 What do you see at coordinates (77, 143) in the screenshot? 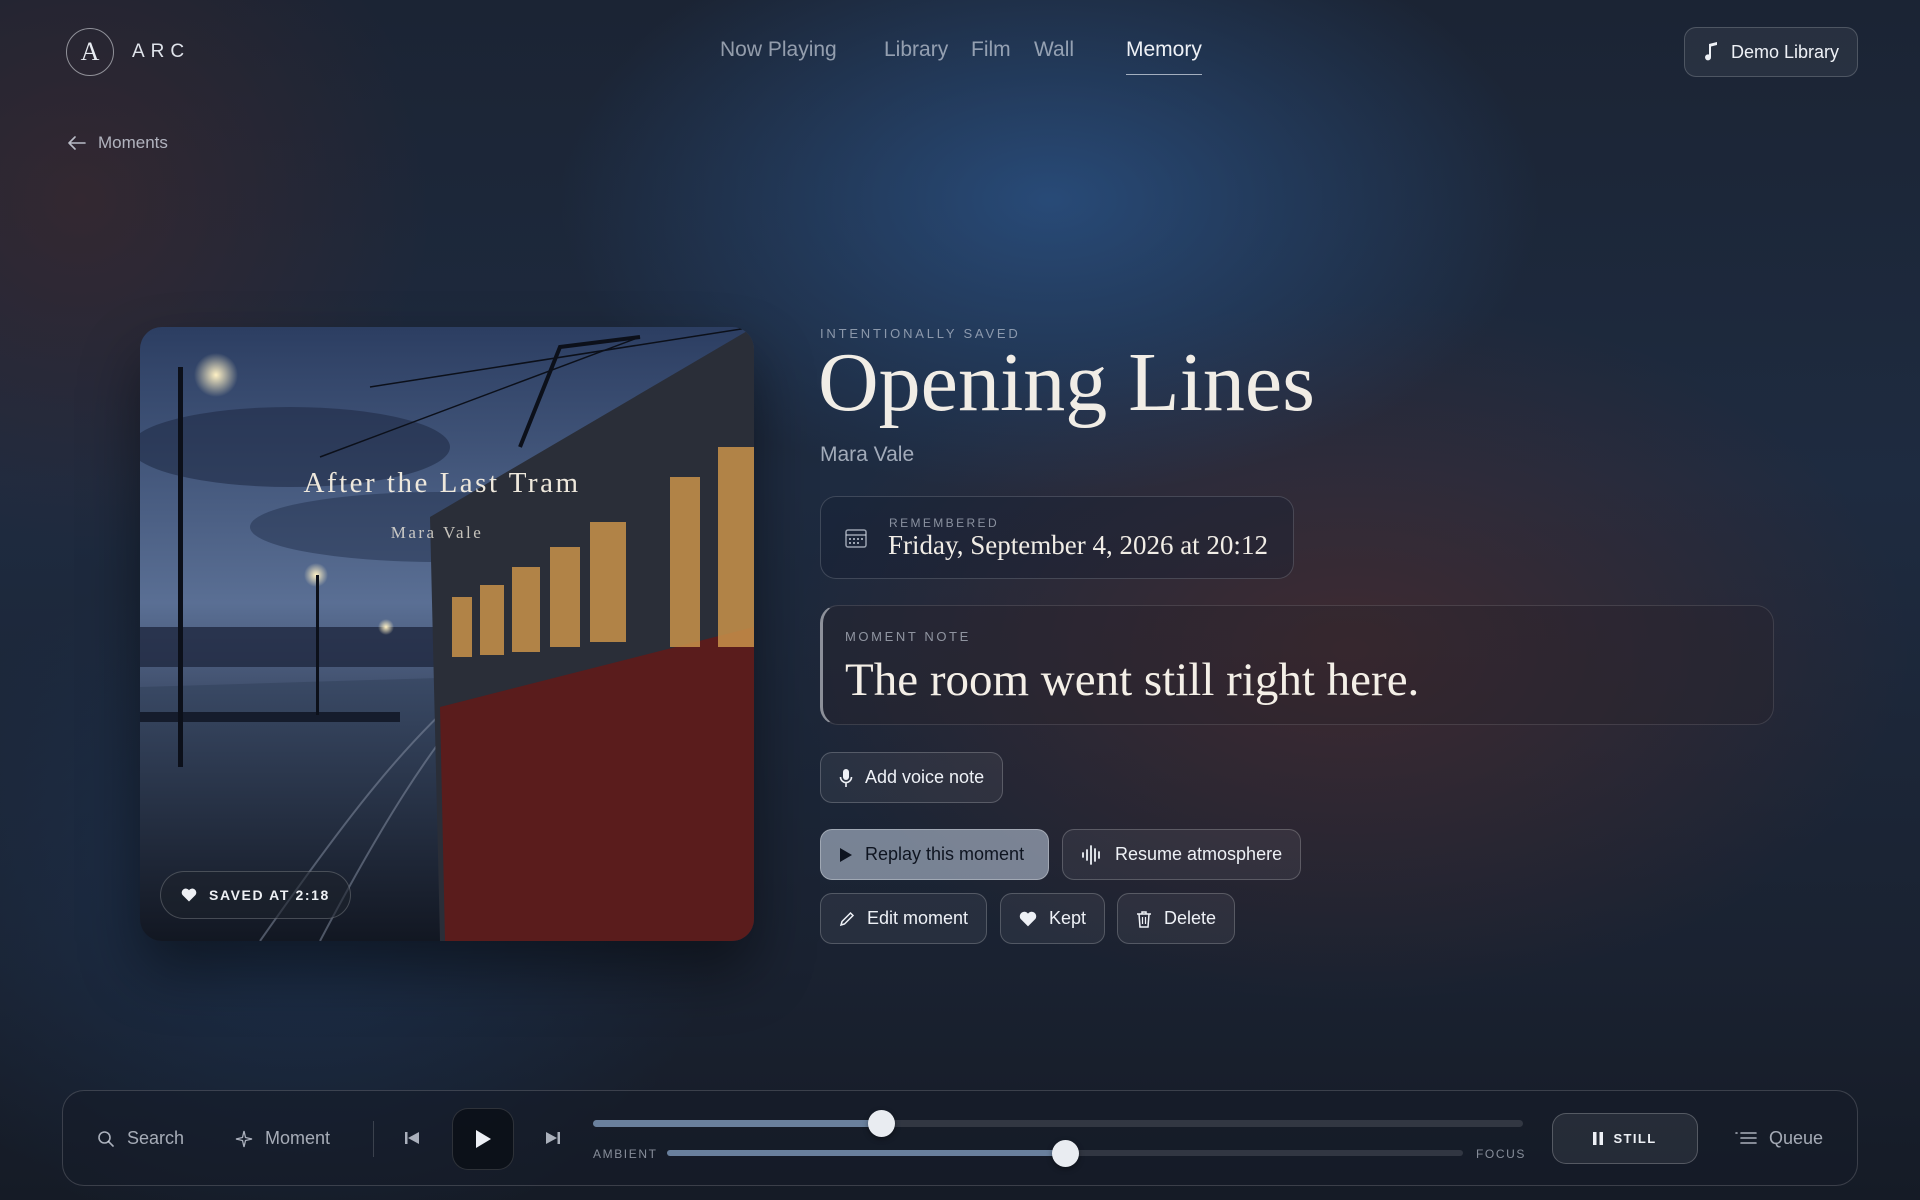
I see `arrow-left-icon` at bounding box center [77, 143].